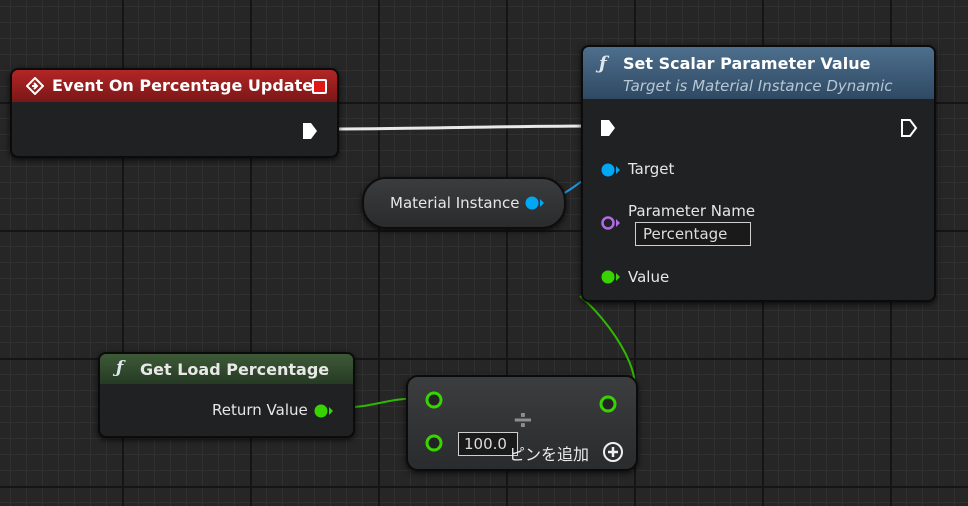 This screenshot has width=968, height=506. What do you see at coordinates (35, 86) in the screenshot?
I see `event-diamond-icon` at bounding box center [35, 86].